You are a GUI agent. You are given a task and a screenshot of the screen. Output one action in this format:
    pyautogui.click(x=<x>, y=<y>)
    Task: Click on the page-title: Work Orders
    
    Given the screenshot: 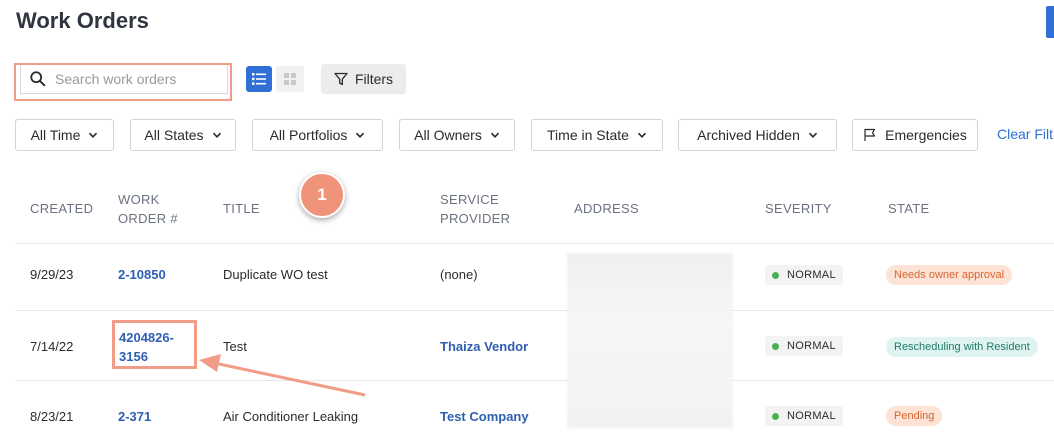 What is the action you would take?
    pyautogui.click(x=82, y=20)
    